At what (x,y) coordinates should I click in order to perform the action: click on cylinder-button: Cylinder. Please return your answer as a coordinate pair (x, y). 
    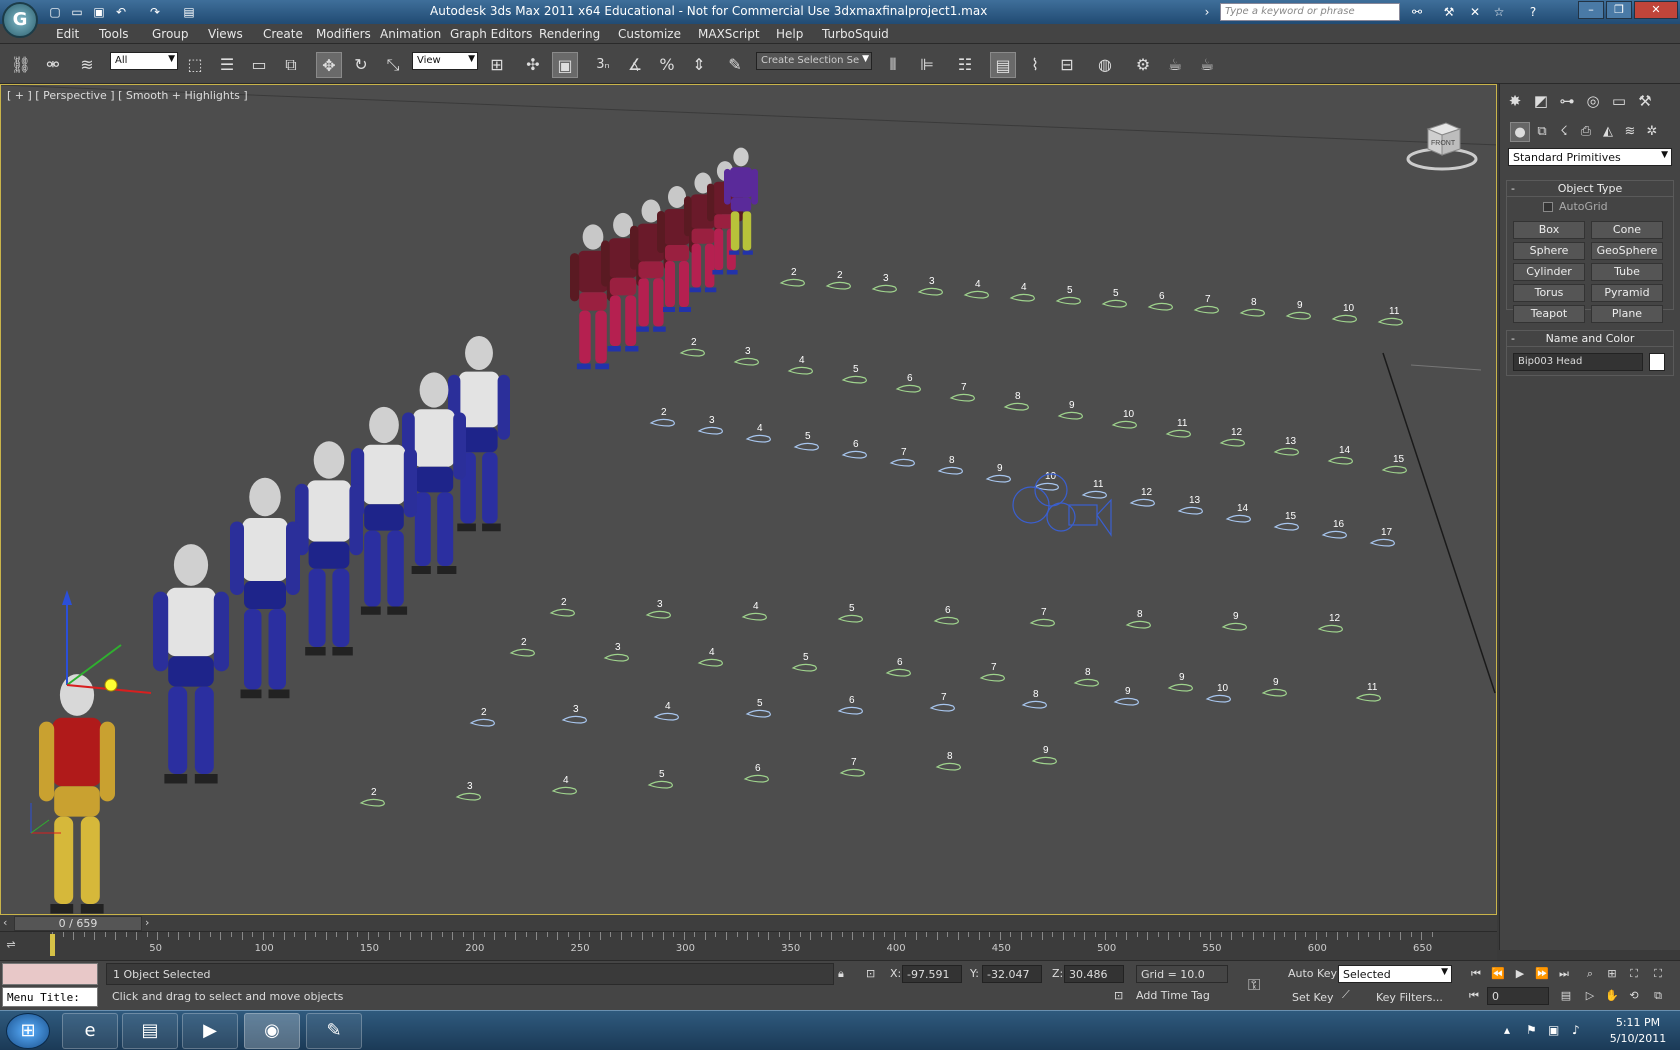
    Looking at the image, I should click on (1549, 272).